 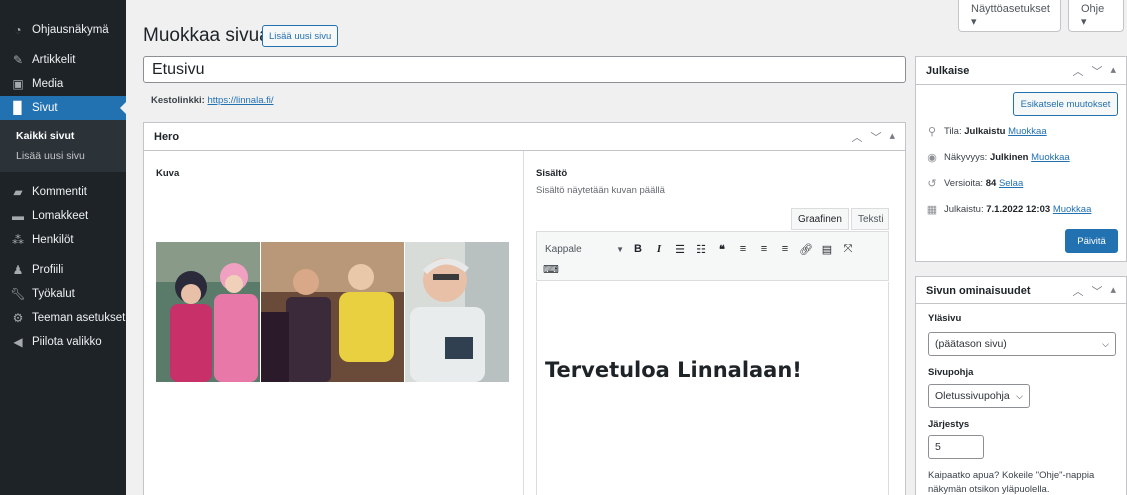 What do you see at coordinates (1050, 157) in the screenshot?
I see `visibility-edit-link: Muokkaa` at bounding box center [1050, 157].